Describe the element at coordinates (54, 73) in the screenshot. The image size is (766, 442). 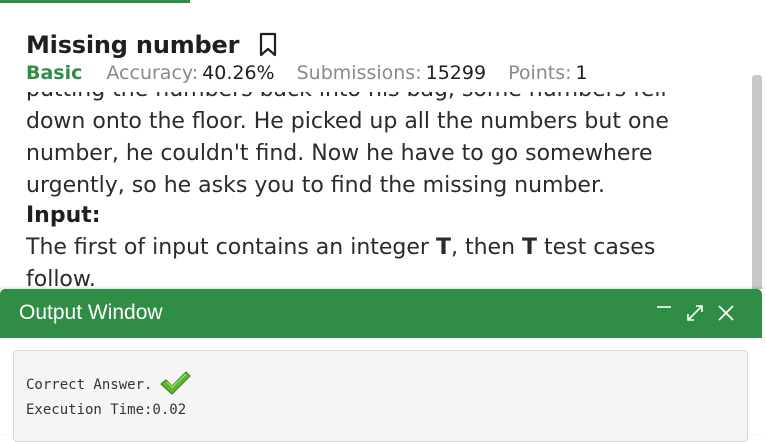
I see `difficulty-badge: Basic` at that location.